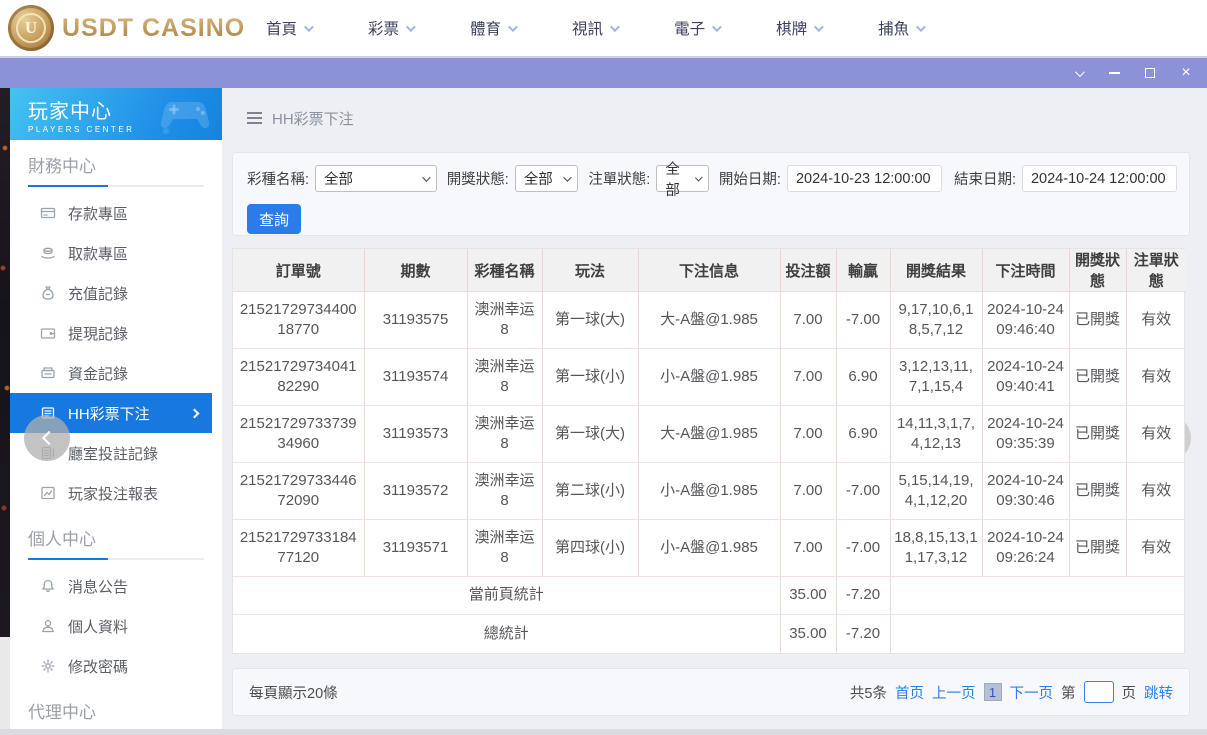  Describe the element at coordinates (894, 29) in the screenshot. I see `nav-label: 捕魚` at that location.